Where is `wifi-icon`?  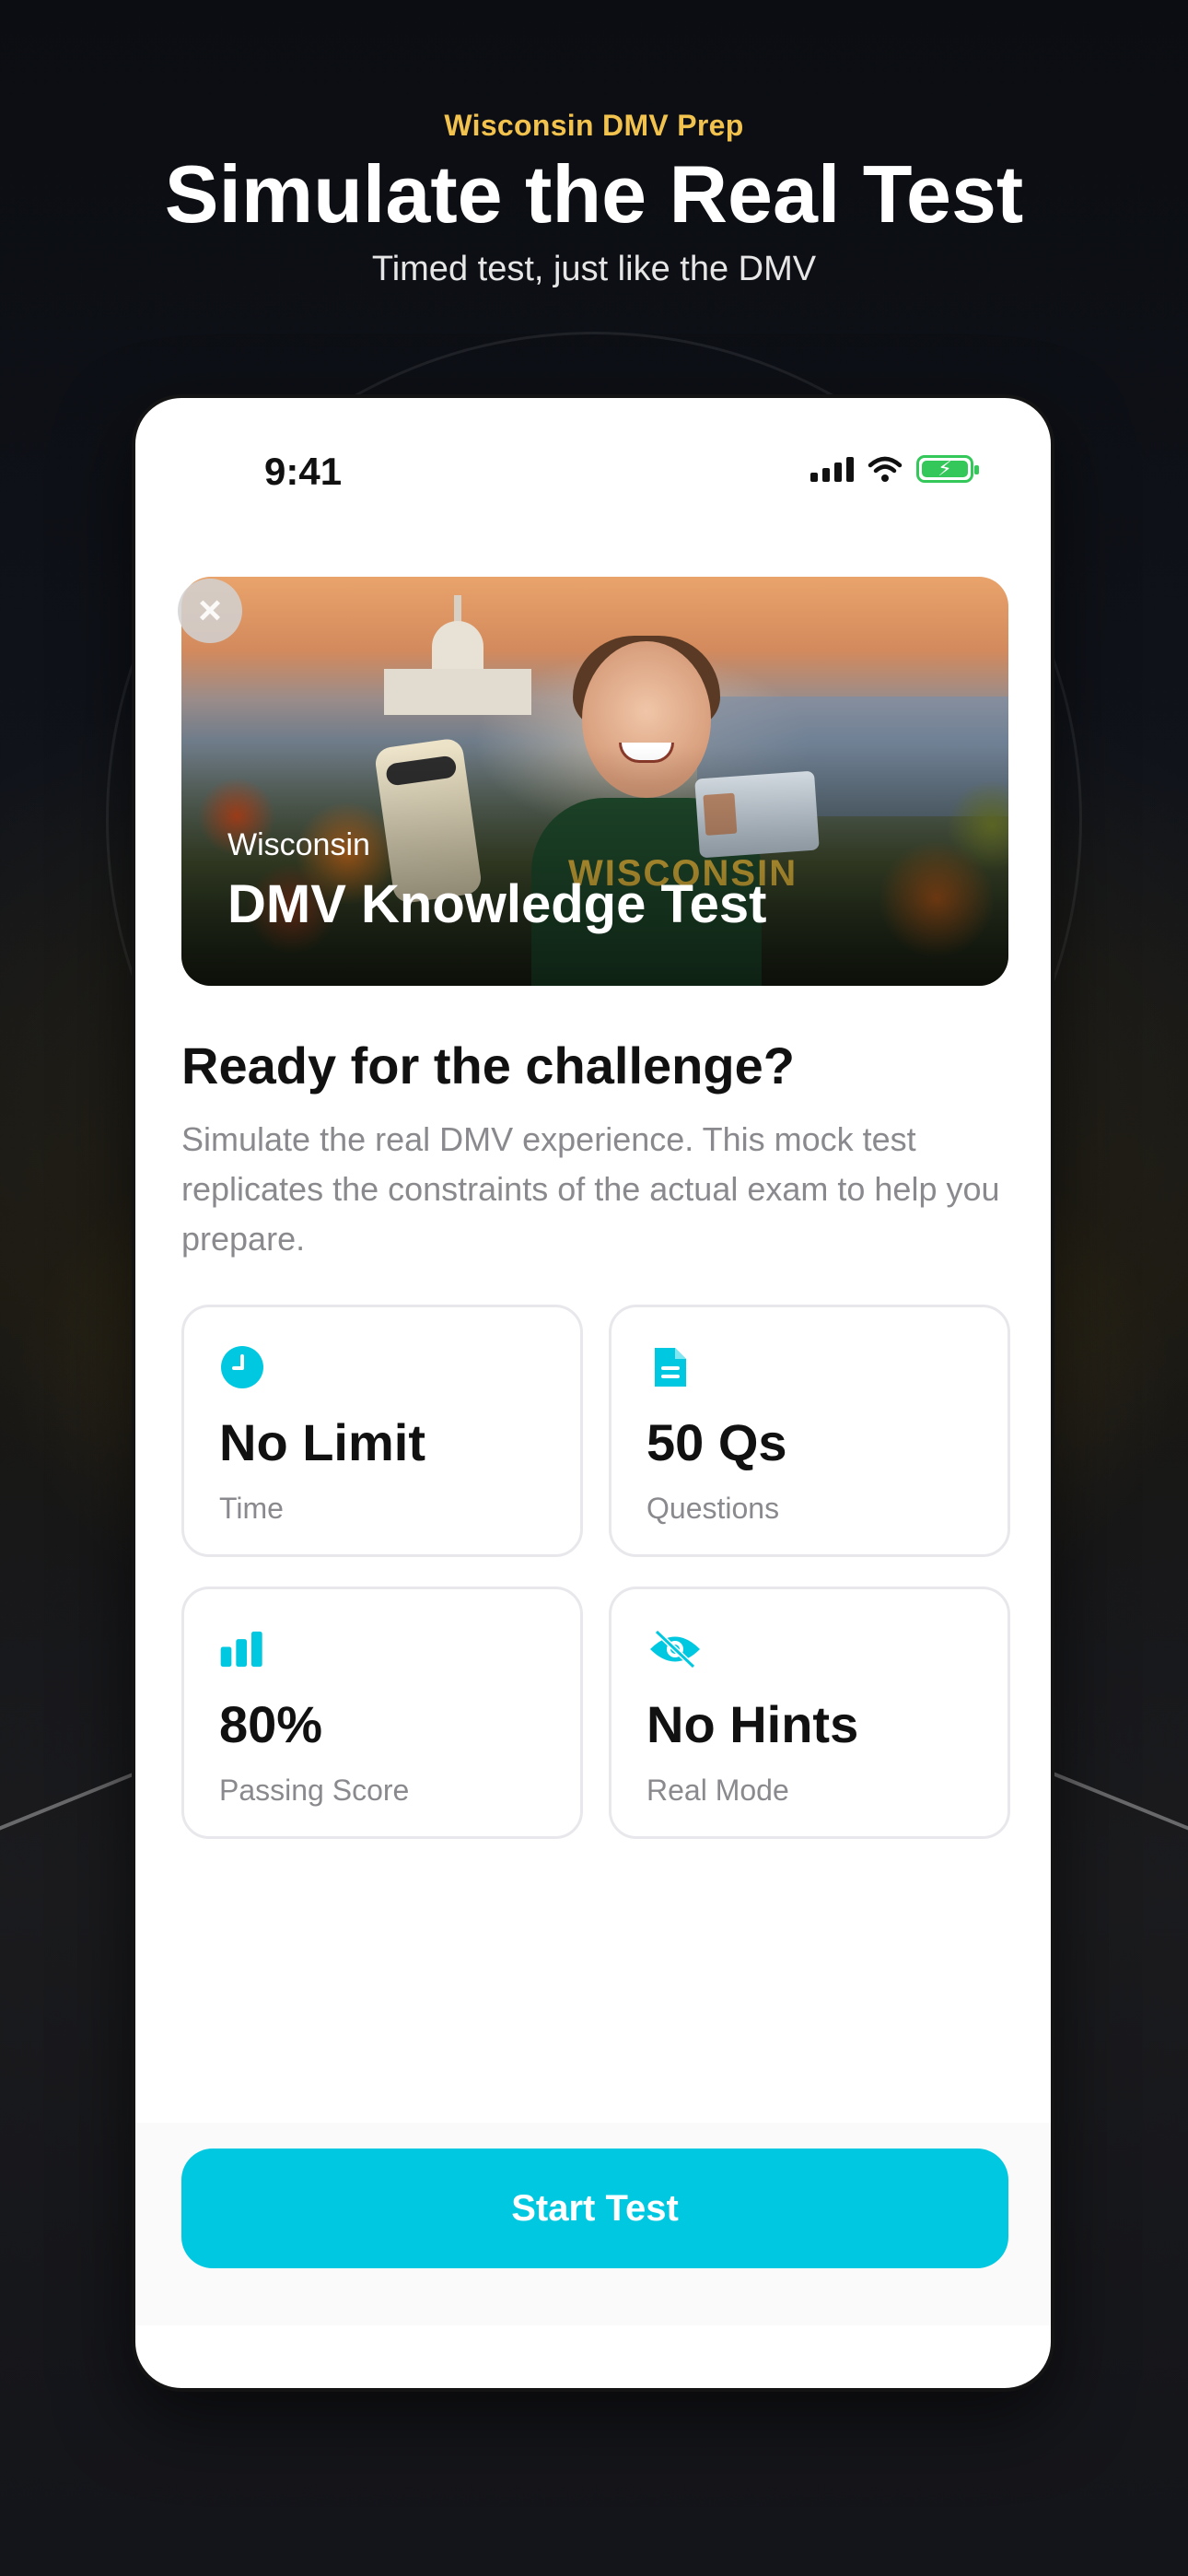 wifi-icon is located at coordinates (886, 469).